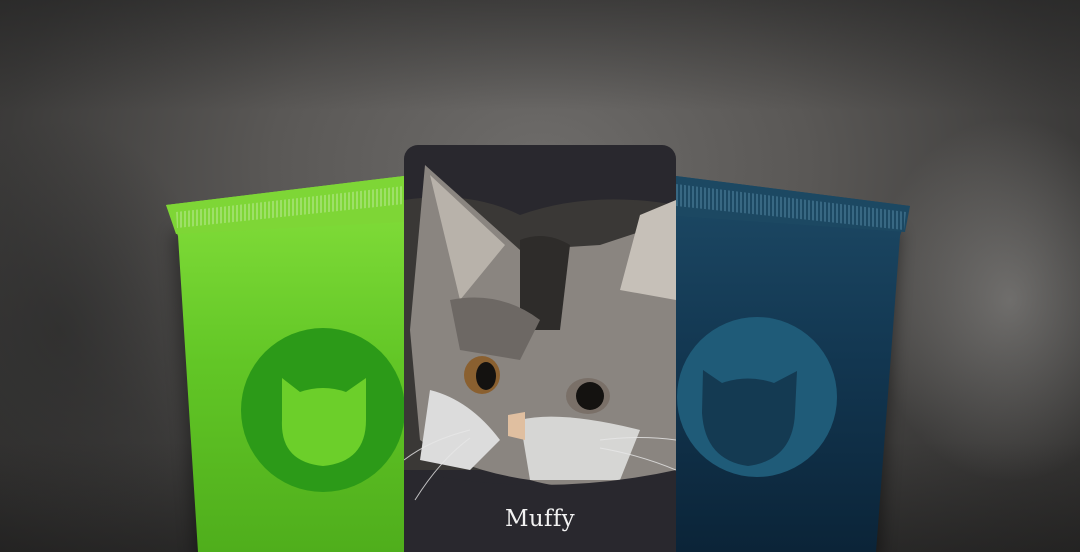  What do you see at coordinates (793, 364) in the screenshot?
I see `blue-packet` at bounding box center [793, 364].